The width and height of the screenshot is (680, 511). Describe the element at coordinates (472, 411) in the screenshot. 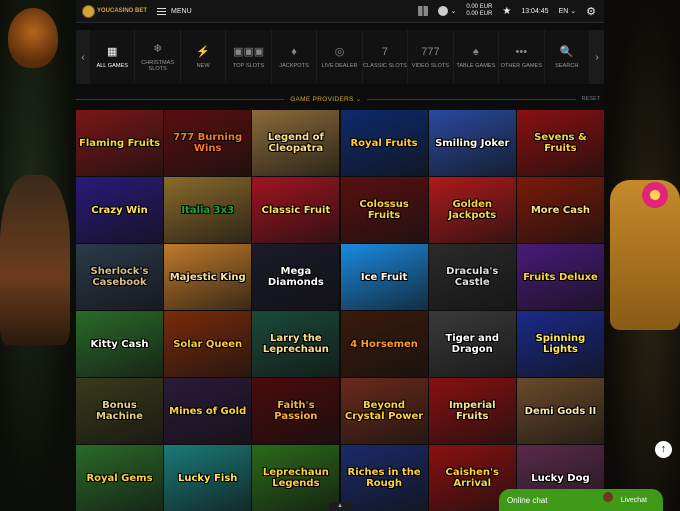

I see `game-tile: Imperial Fruits` at that location.